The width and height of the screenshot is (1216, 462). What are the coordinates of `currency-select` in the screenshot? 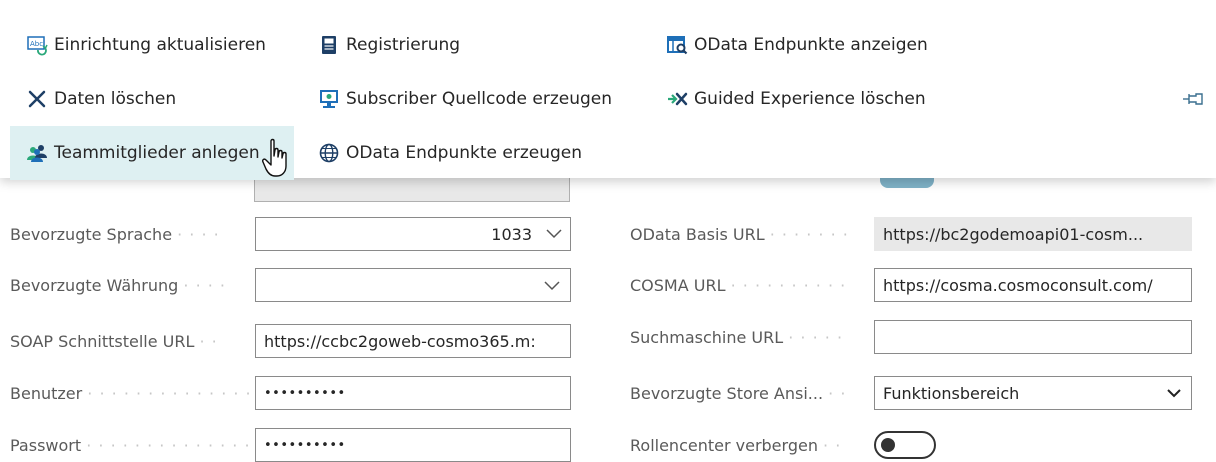 It's located at (413, 285).